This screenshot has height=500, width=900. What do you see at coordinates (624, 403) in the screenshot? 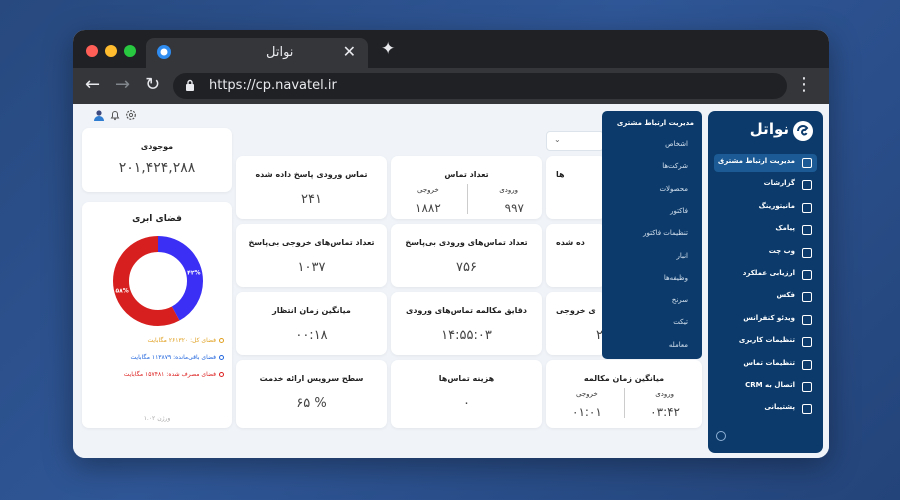
I see `divider` at bounding box center [624, 403].